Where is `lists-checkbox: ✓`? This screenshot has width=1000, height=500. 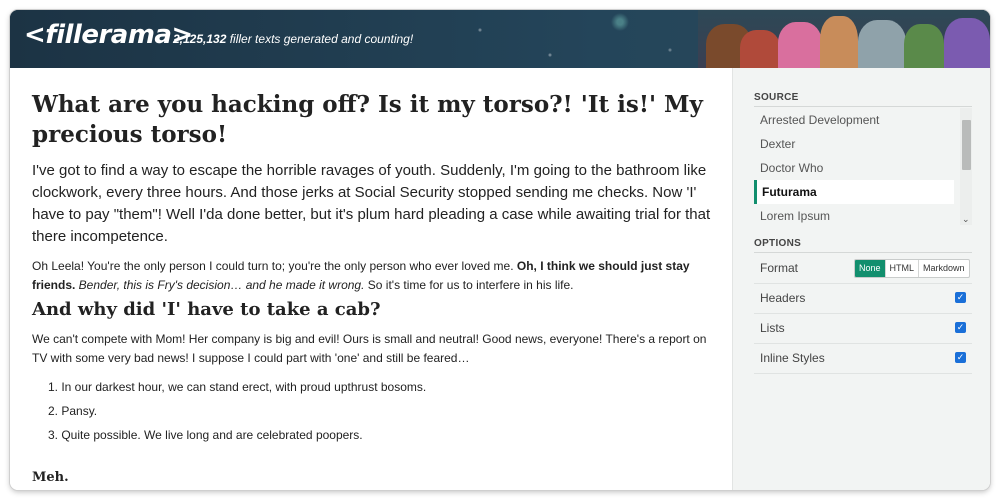
lists-checkbox: ✓ is located at coordinates (960, 327).